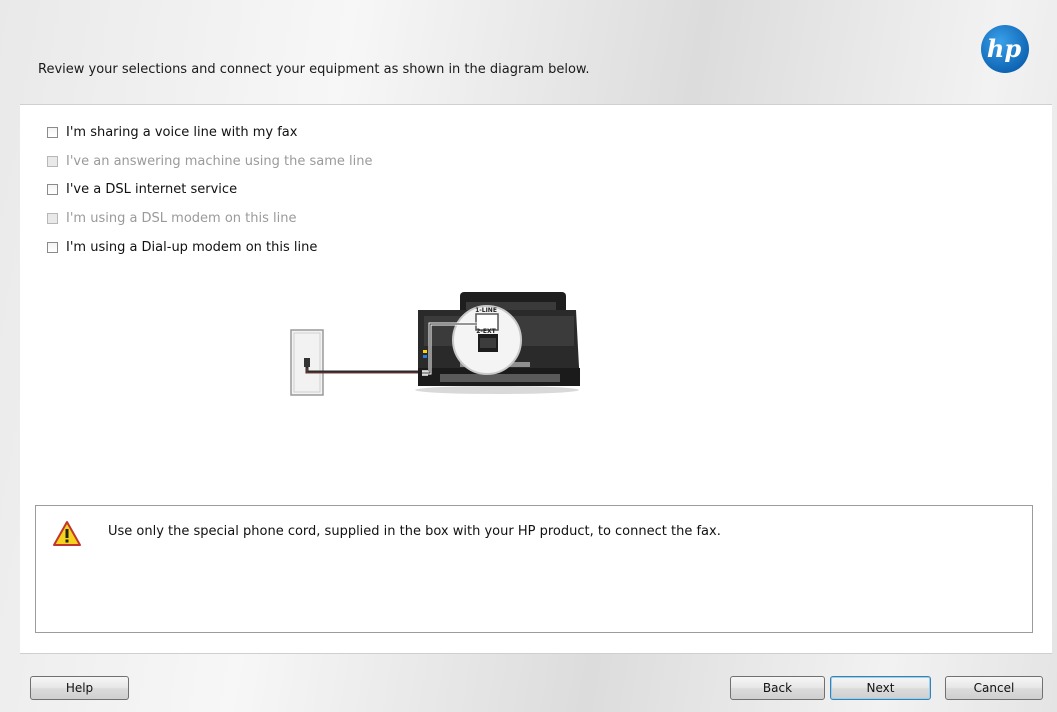 The width and height of the screenshot is (1057, 712). I want to click on option-voice-line: I'm sharing a voice line with my fax, so click(172, 132).